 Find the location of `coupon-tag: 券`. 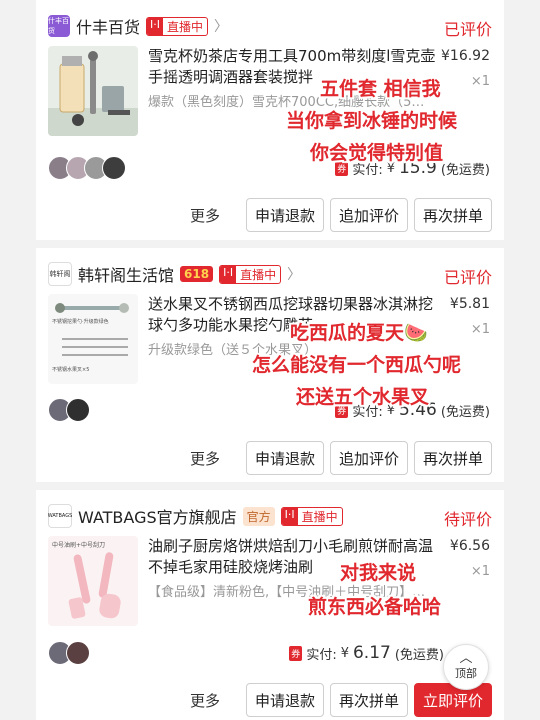

coupon-tag: 券 is located at coordinates (296, 653).